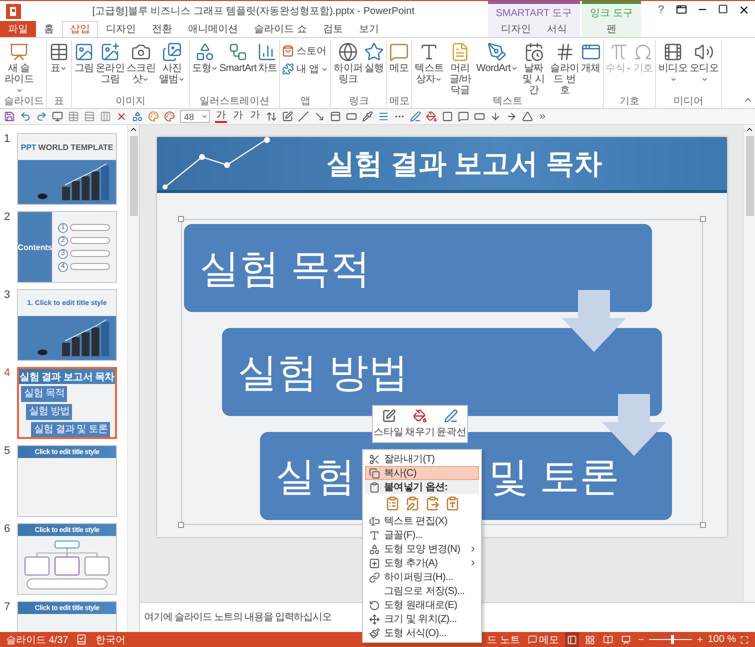 The image size is (755, 647). Describe the element at coordinates (744, 639) in the screenshot. I see `fit-to-window-icon` at that location.